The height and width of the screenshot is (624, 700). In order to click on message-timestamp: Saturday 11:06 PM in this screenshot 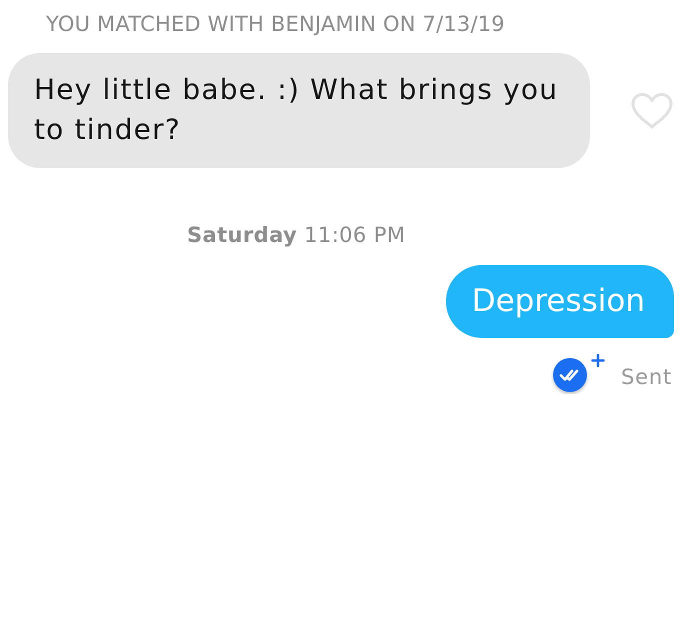, I will do `click(296, 235)`.